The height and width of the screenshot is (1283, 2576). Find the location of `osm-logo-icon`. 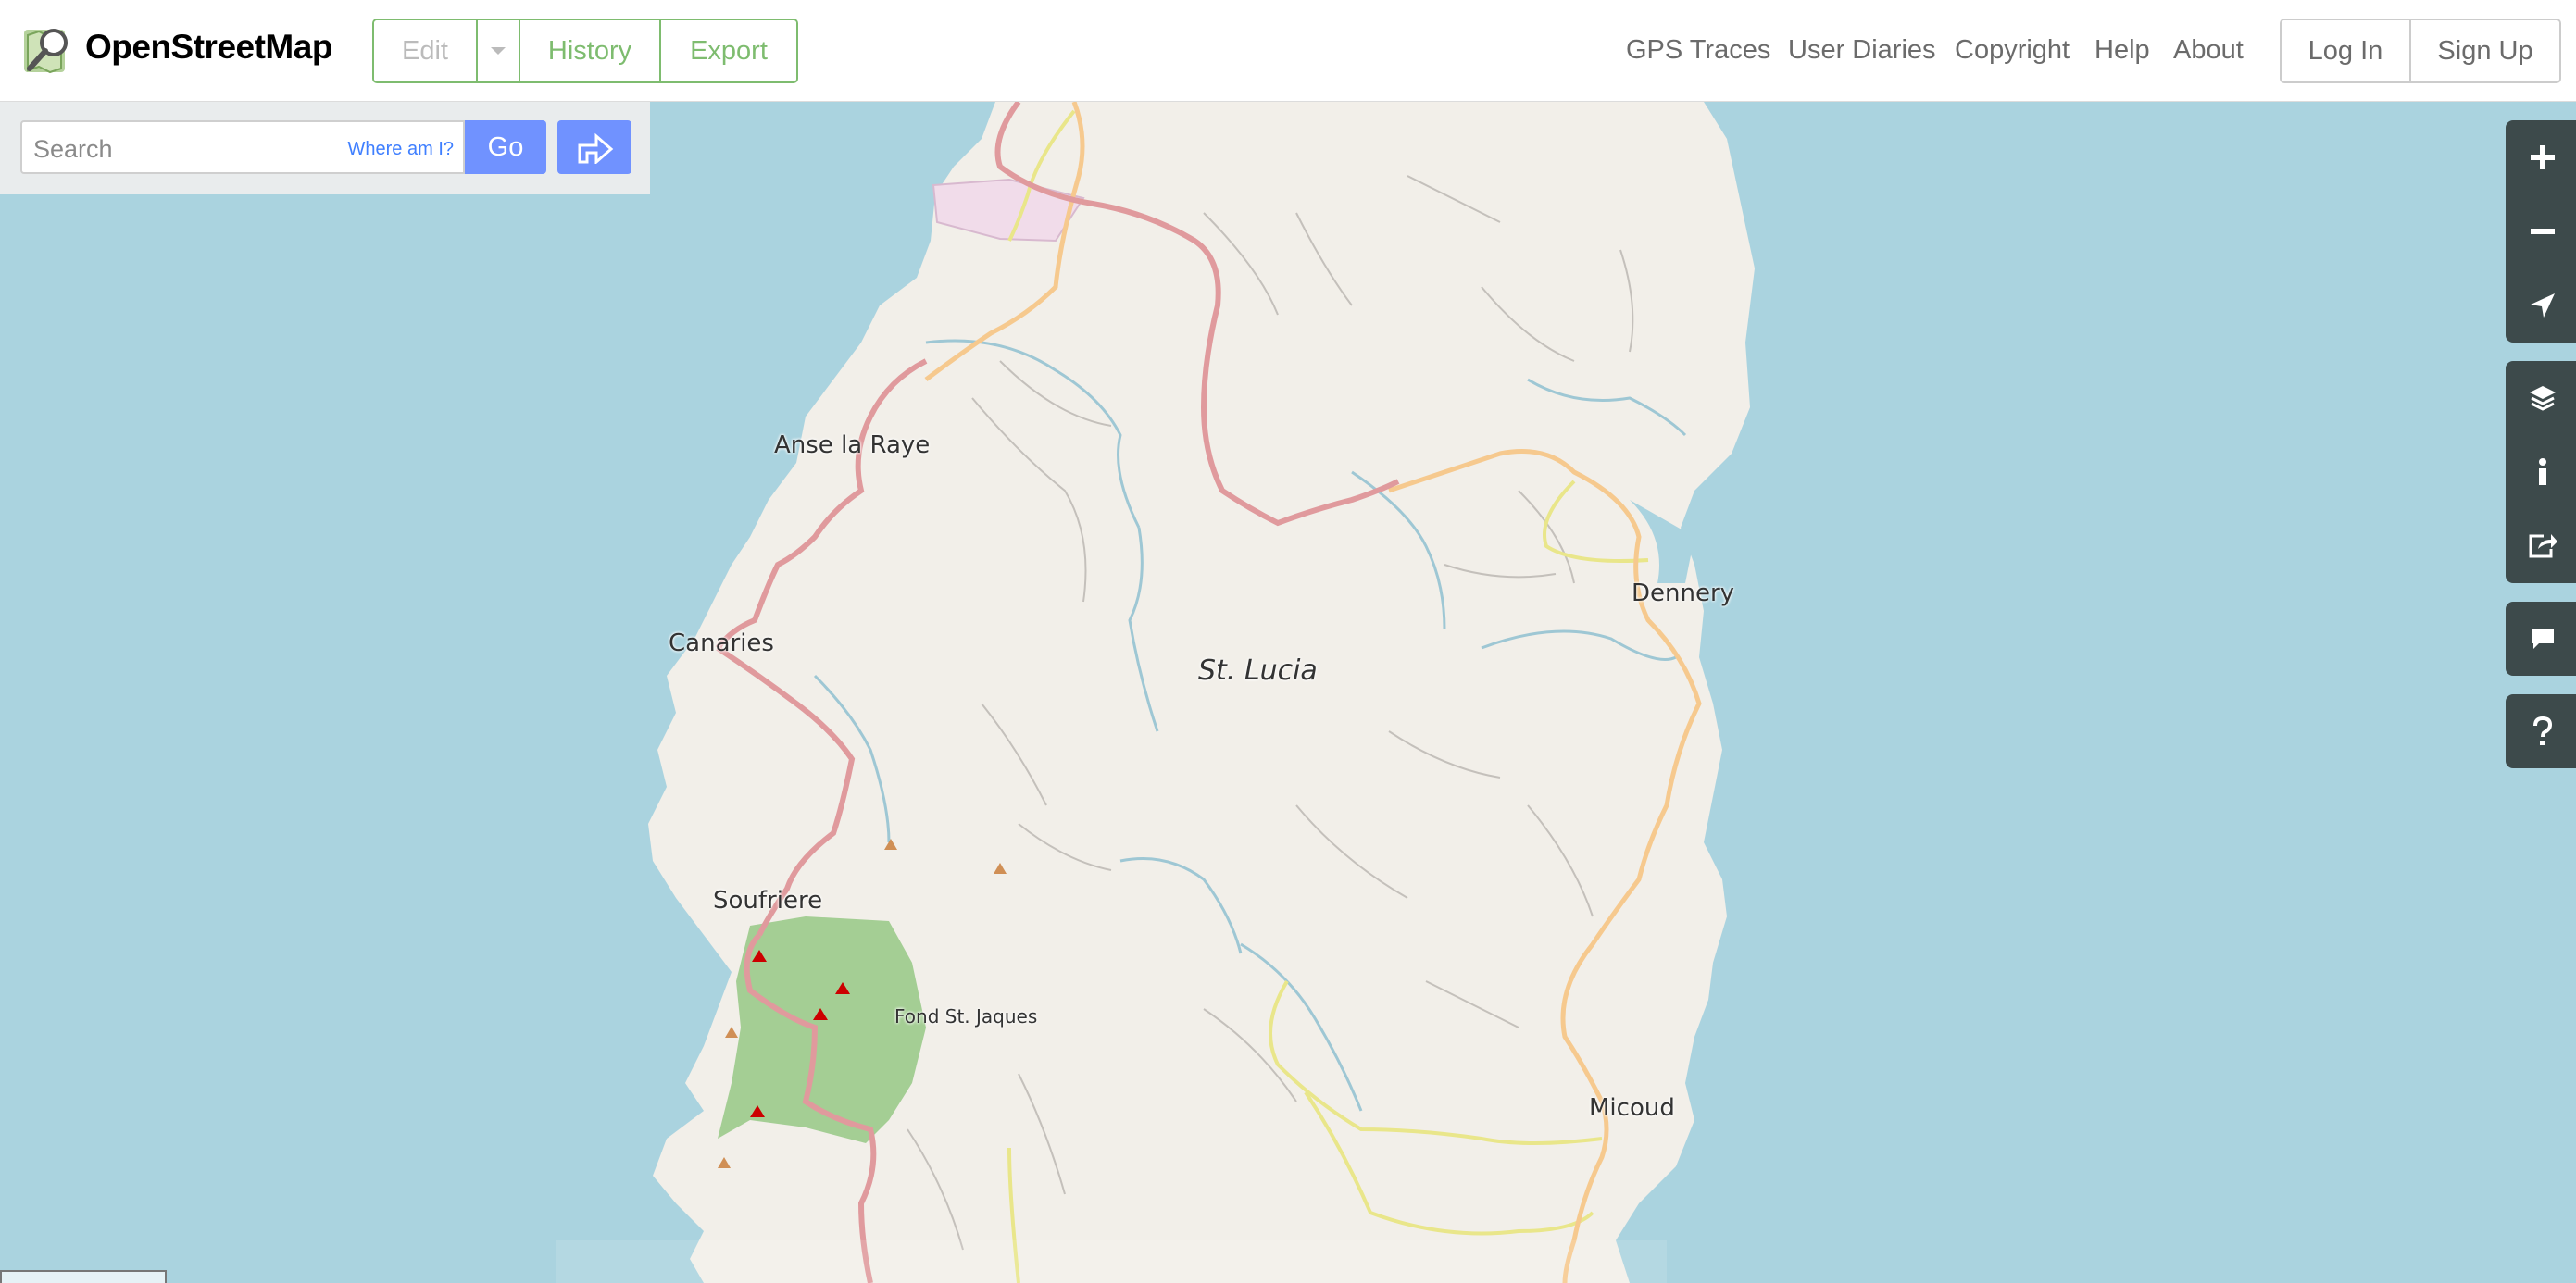

osm-logo-icon is located at coordinates (48, 50).